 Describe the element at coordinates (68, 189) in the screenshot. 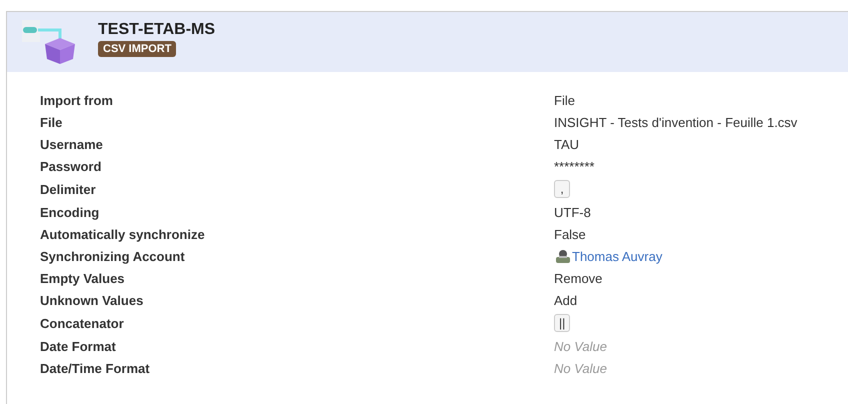

I see `field-label: Delimiter` at that location.